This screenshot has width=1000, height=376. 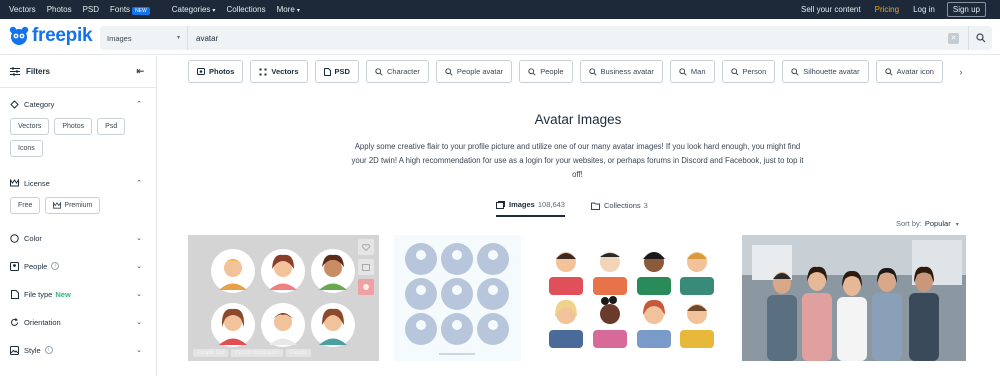 I want to click on file-icon, so click(x=14, y=294).